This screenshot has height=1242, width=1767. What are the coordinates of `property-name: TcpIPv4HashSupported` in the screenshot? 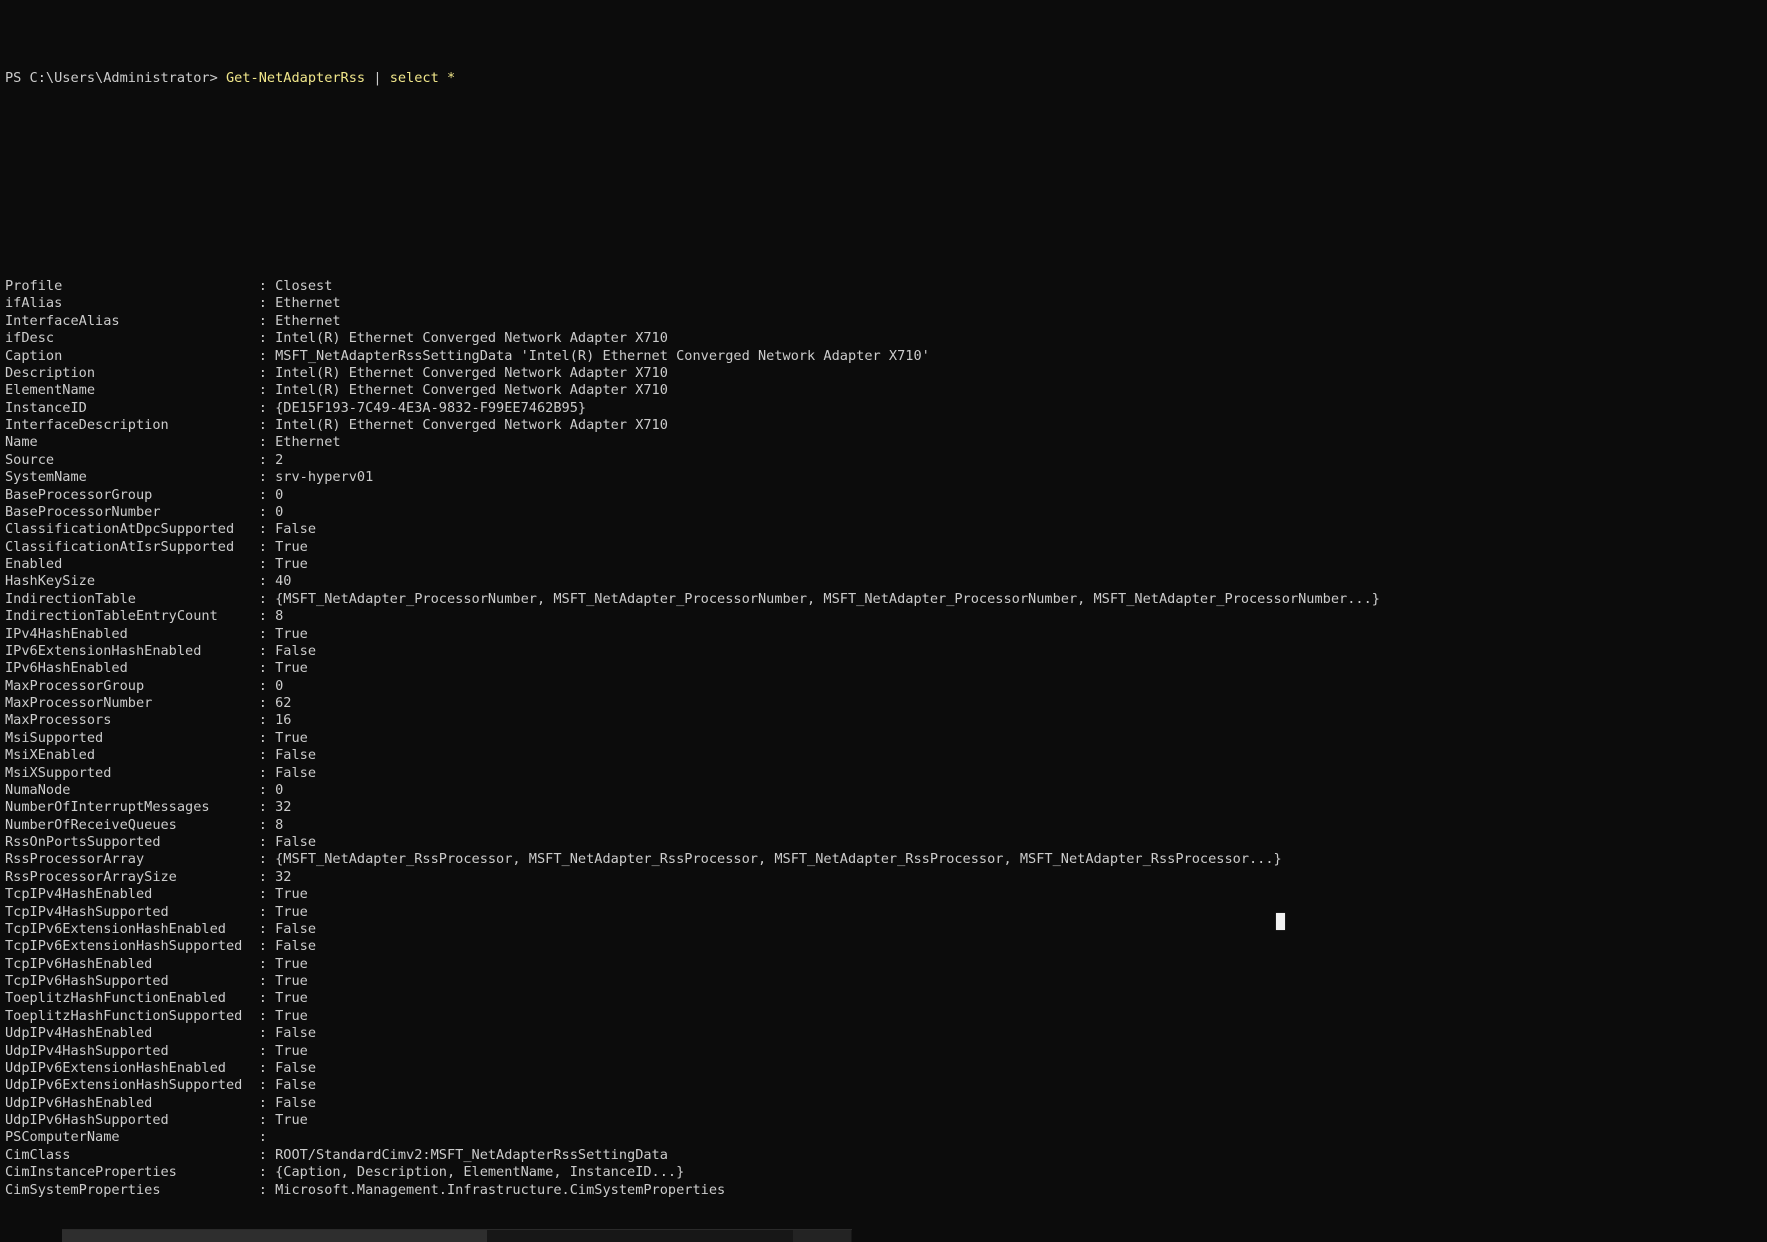 It's located at (132, 911).